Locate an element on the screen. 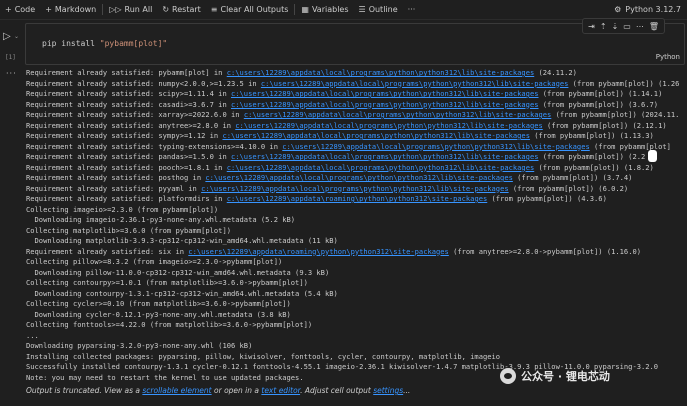 This screenshot has width=687, height=406. run-all-button: ▷▷ Run All is located at coordinates (130, 9).